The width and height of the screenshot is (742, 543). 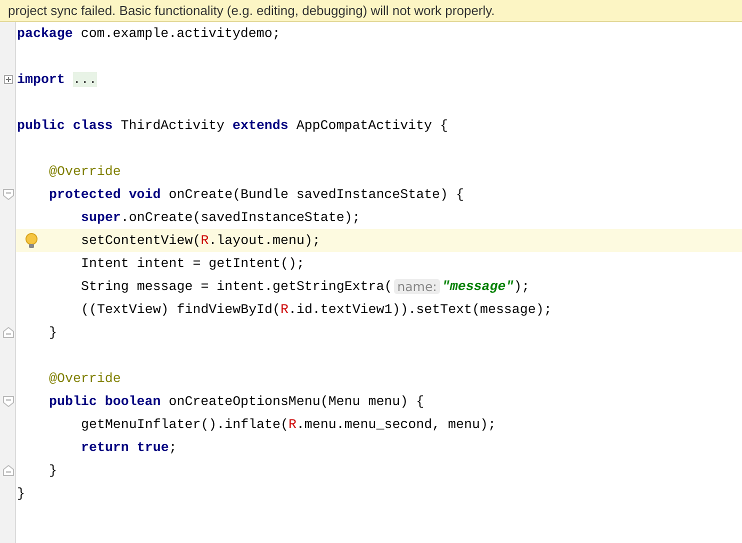 What do you see at coordinates (173, 125) in the screenshot?
I see `code-text: ThirdActivity` at bounding box center [173, 125].